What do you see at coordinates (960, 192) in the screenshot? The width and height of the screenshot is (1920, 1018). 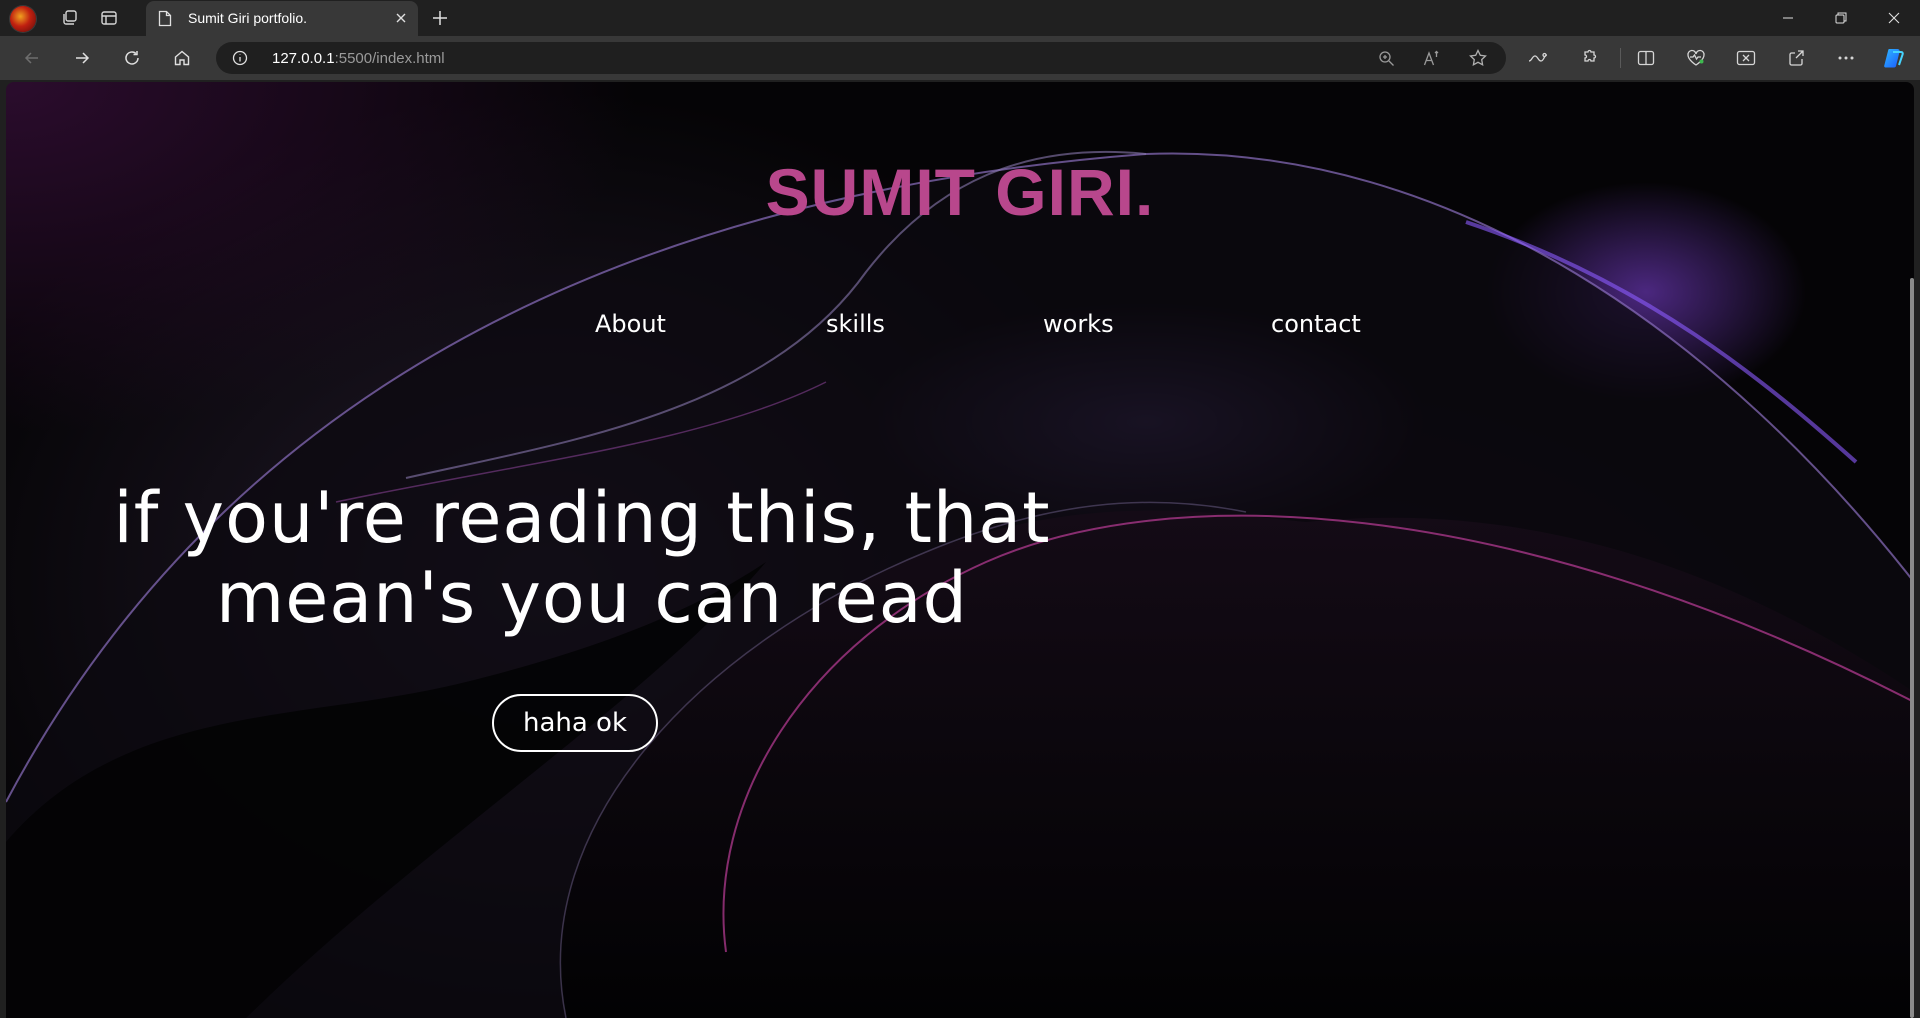 I see `site-logo: SUMIT GIRI.` at bounding box center [960, 192].